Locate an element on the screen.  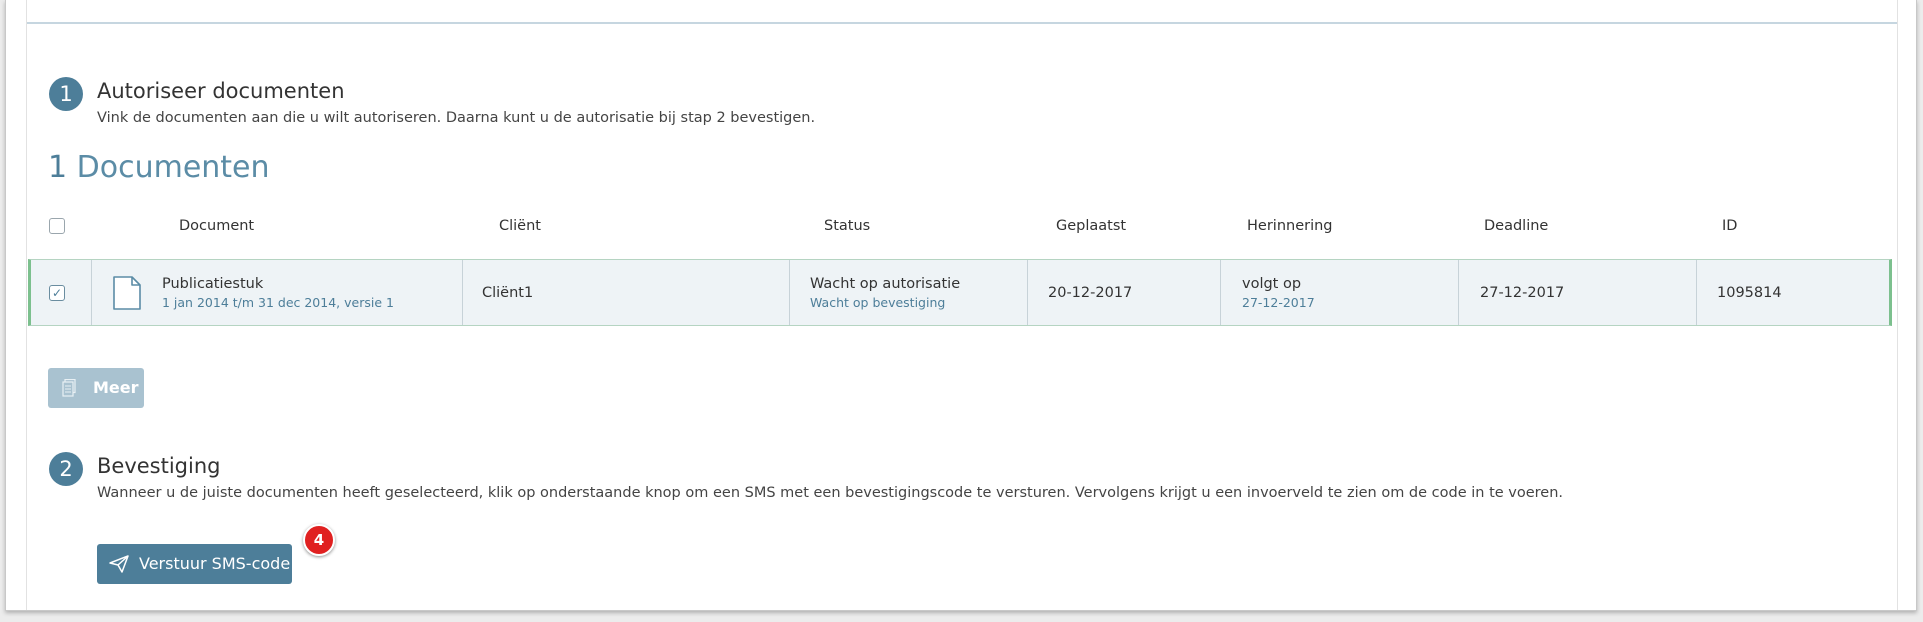
annotation-badge: 4 is located at coordinates (319, 540).